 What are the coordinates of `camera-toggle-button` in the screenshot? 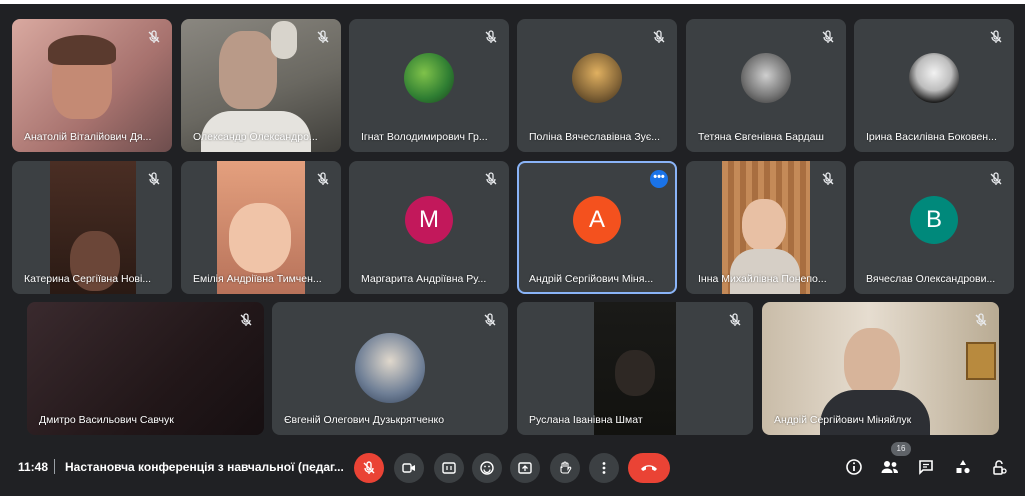 It's located at (409, 468).